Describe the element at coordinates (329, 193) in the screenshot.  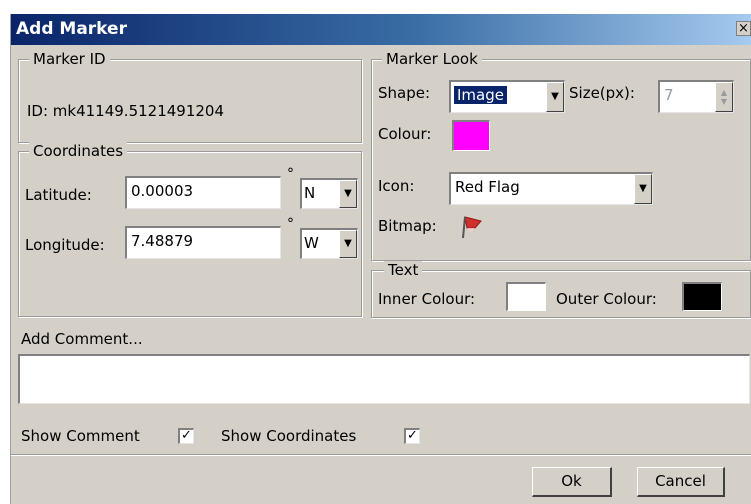
I see `latitude-hemisphere-select: N ▼` at that location.